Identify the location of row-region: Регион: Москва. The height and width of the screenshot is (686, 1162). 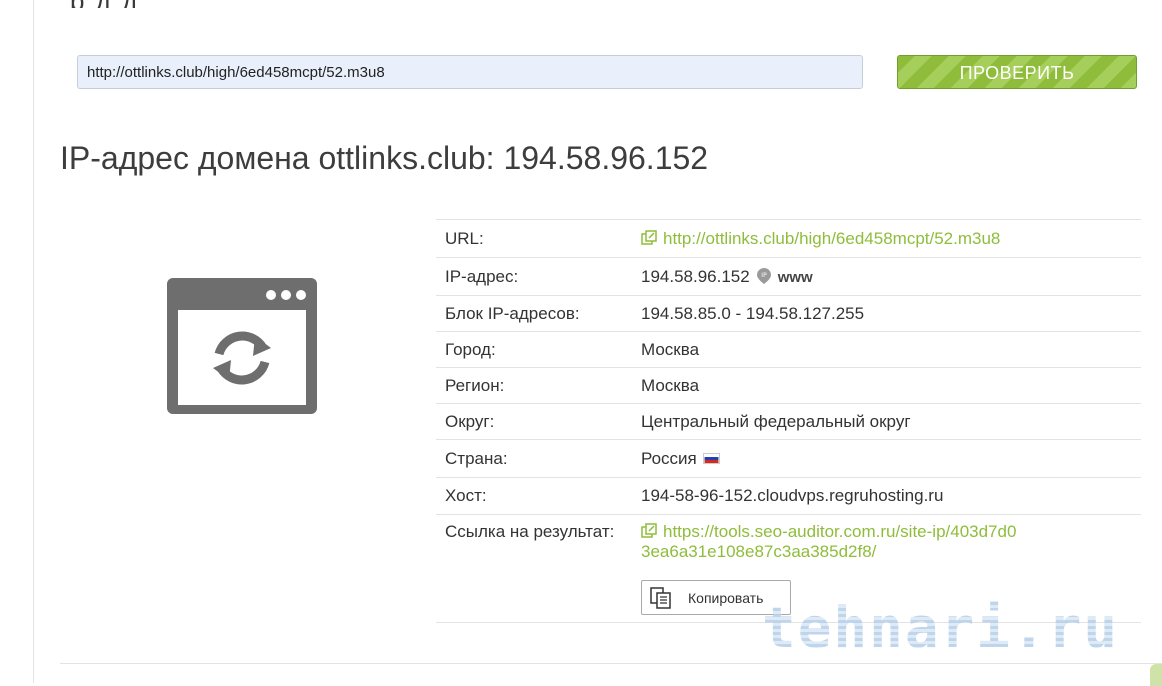
(788, 386).